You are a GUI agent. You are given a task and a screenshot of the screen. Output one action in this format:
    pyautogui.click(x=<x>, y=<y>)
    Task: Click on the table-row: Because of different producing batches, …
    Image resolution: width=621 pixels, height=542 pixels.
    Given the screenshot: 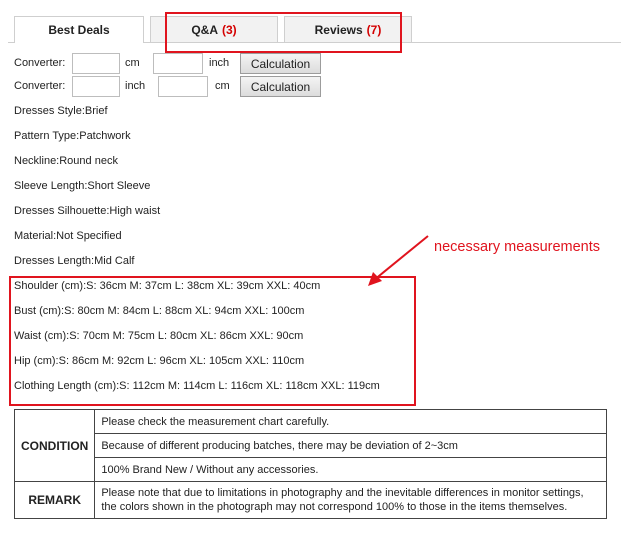 What is the action you would take?
    pyautogui.click(x=311, y=445)
    